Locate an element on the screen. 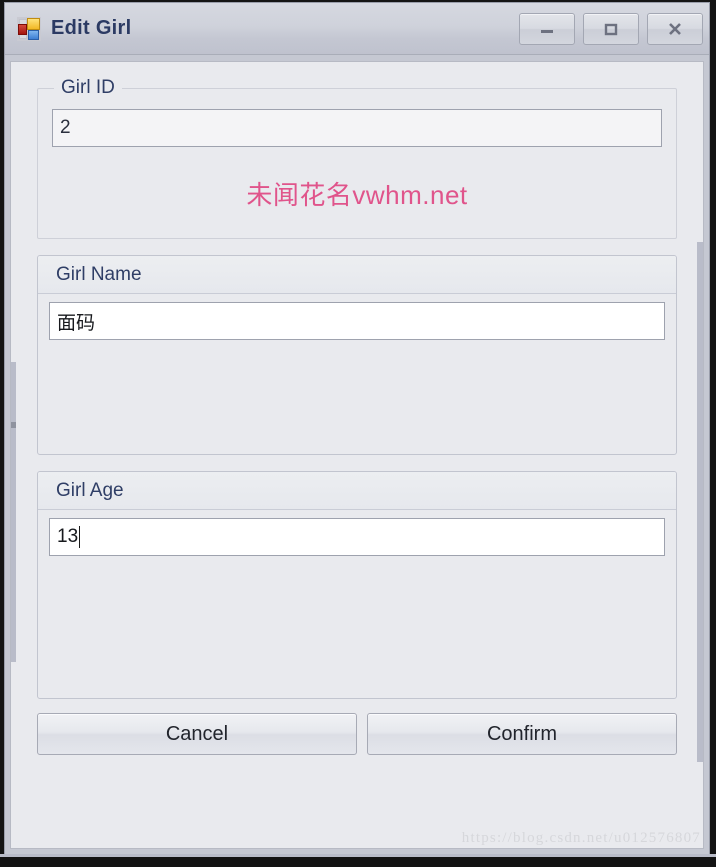 Image resolution: width=716 pixels, height=867 pixels. minimize-icon is located at coordinates (547, 31).